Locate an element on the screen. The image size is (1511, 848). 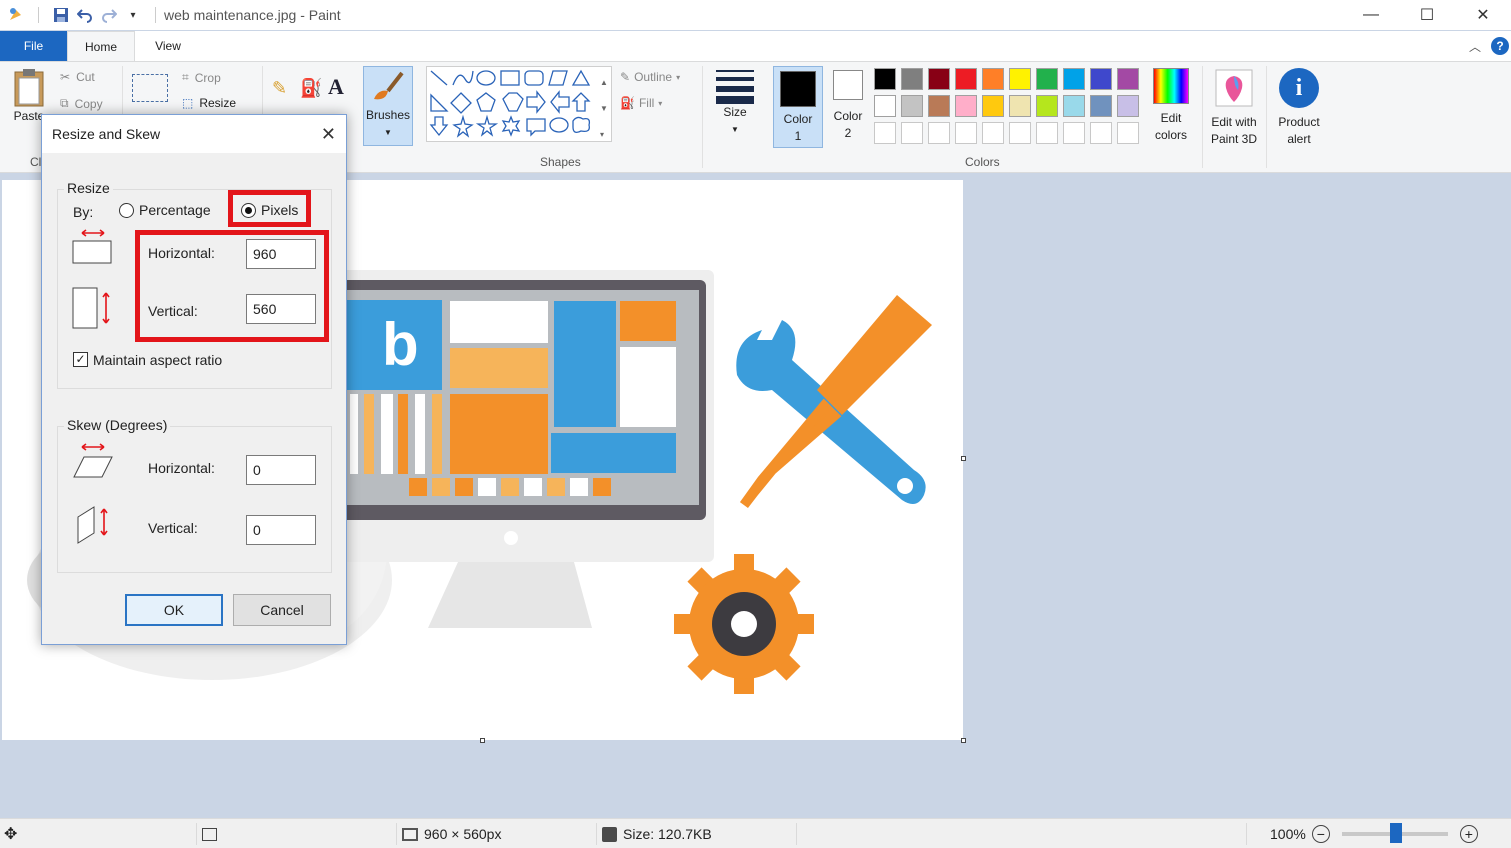
outline-label: Outline is located at coordinates (653, 77).